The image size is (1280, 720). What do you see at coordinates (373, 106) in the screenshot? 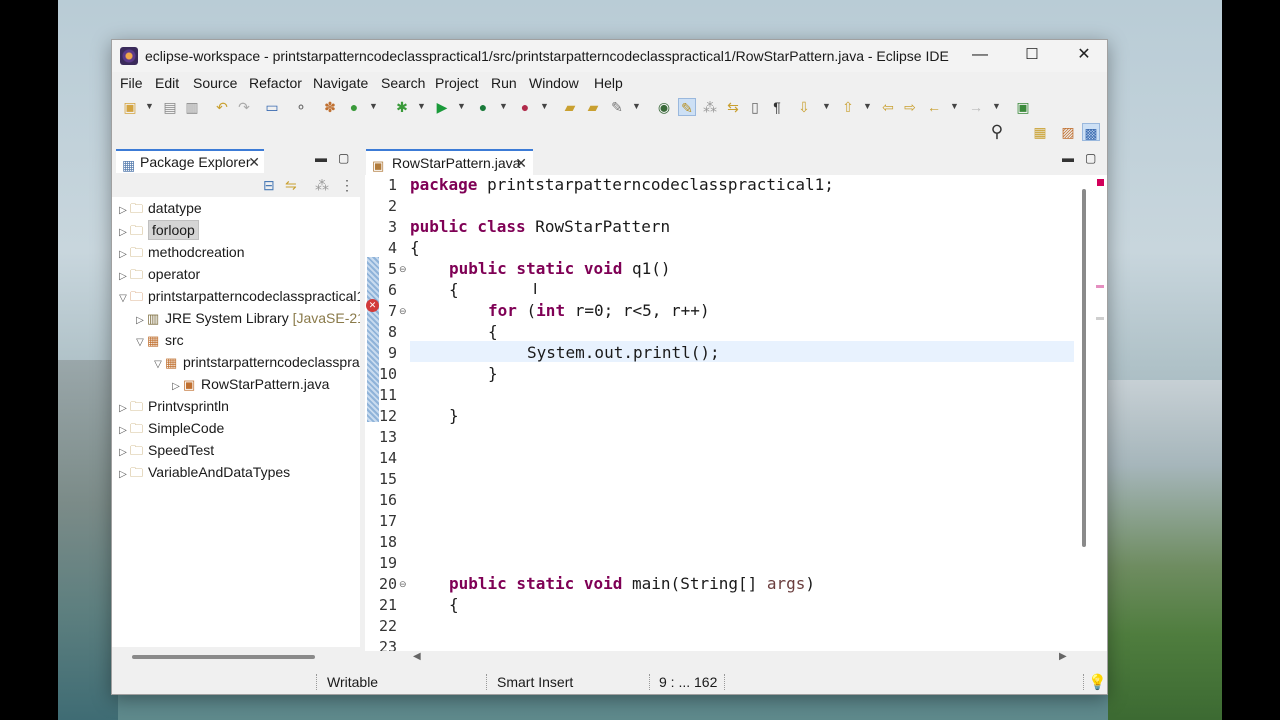
I see `coverage-dropdown-icon: ▼` at bounding box center [373, 106].